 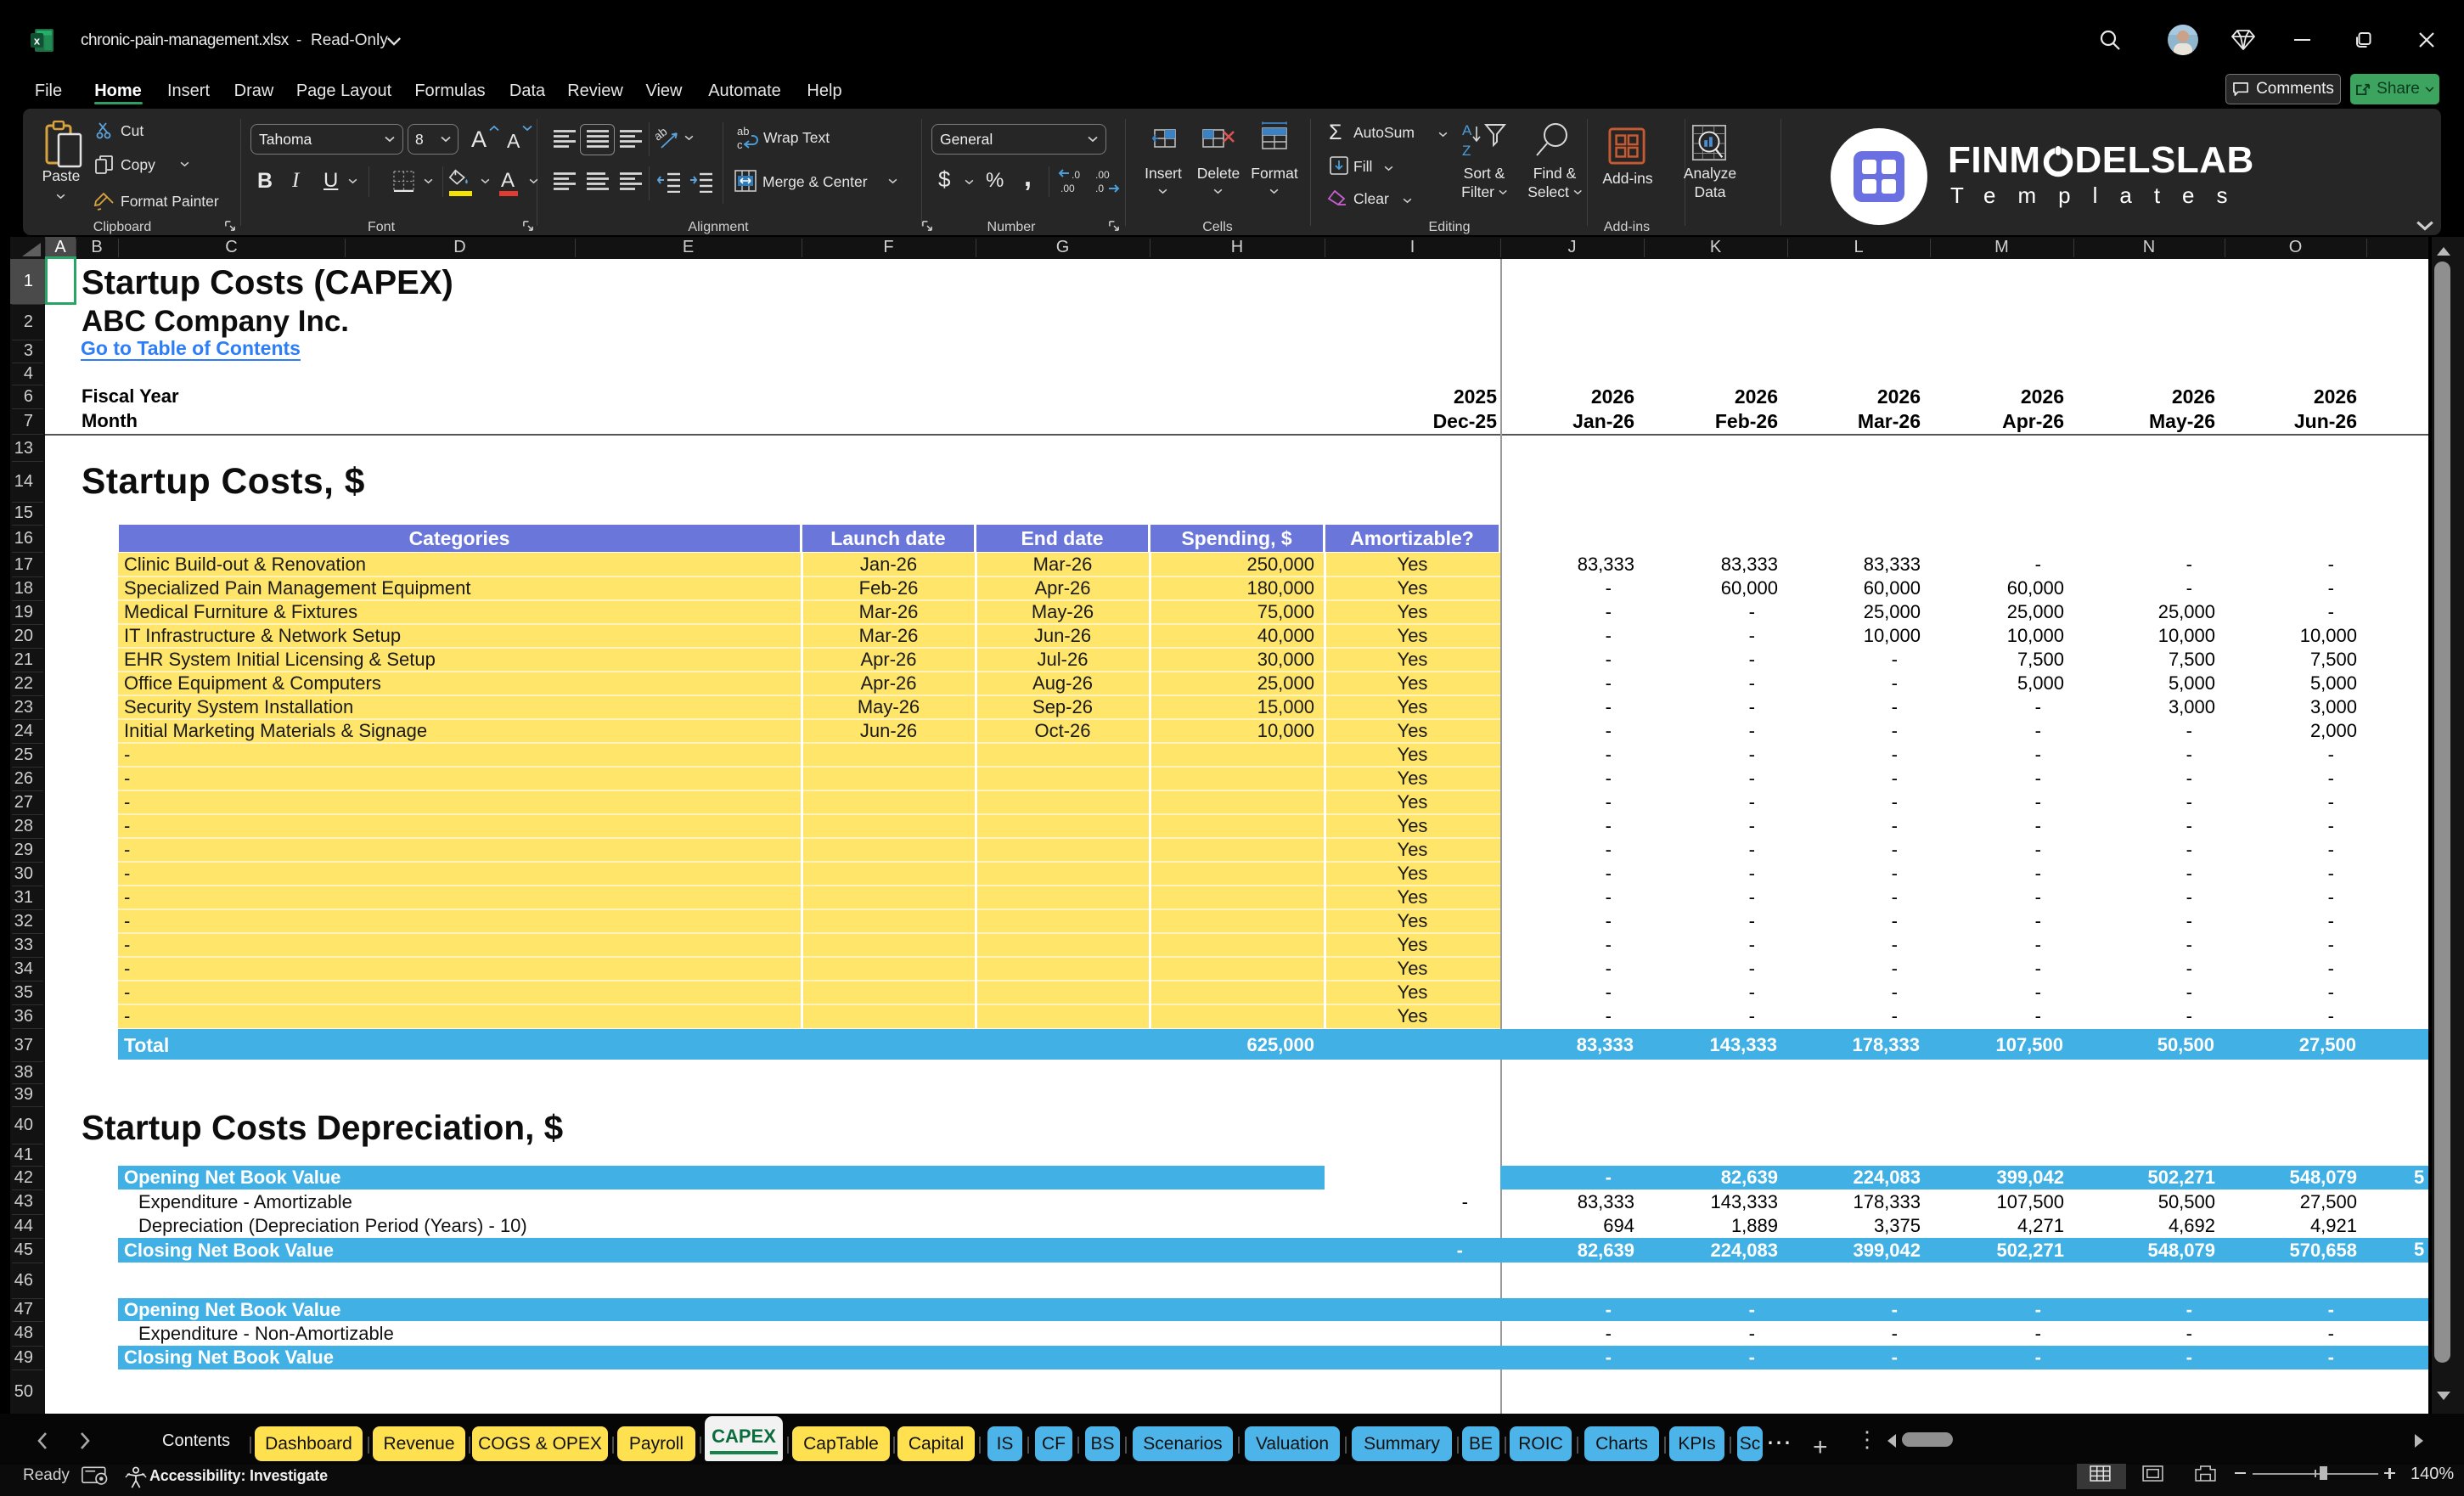 I want to click on svg-text: A, so click(x=1467, y=130).